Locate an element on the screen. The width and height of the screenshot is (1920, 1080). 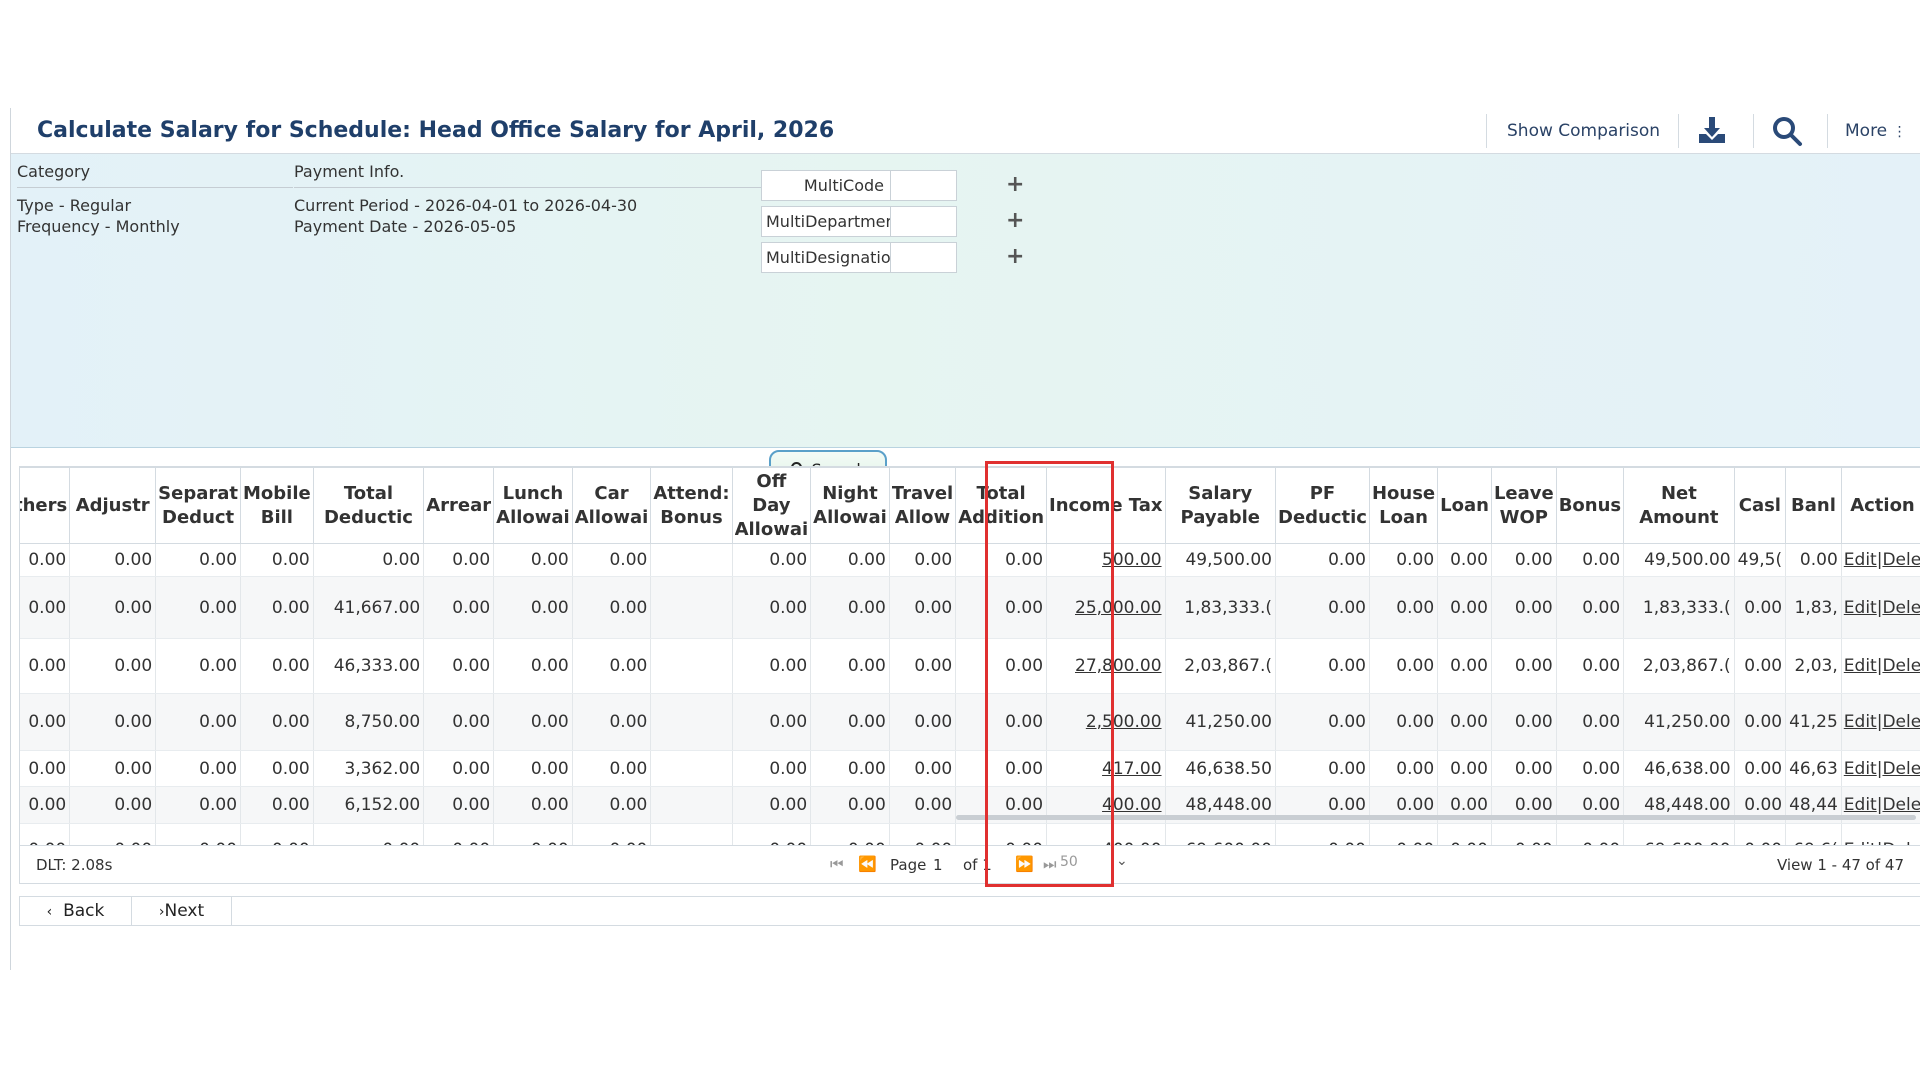
income-tax-link: 400.00 is located at coordinates (1131, 805).